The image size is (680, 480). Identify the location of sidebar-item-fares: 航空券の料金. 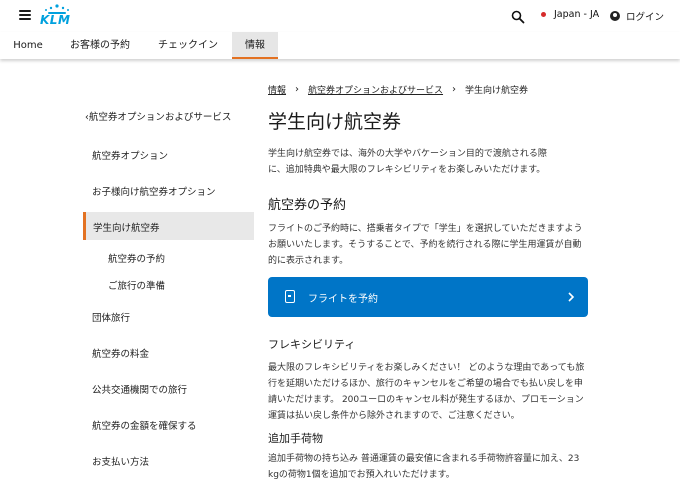
(120, 353).